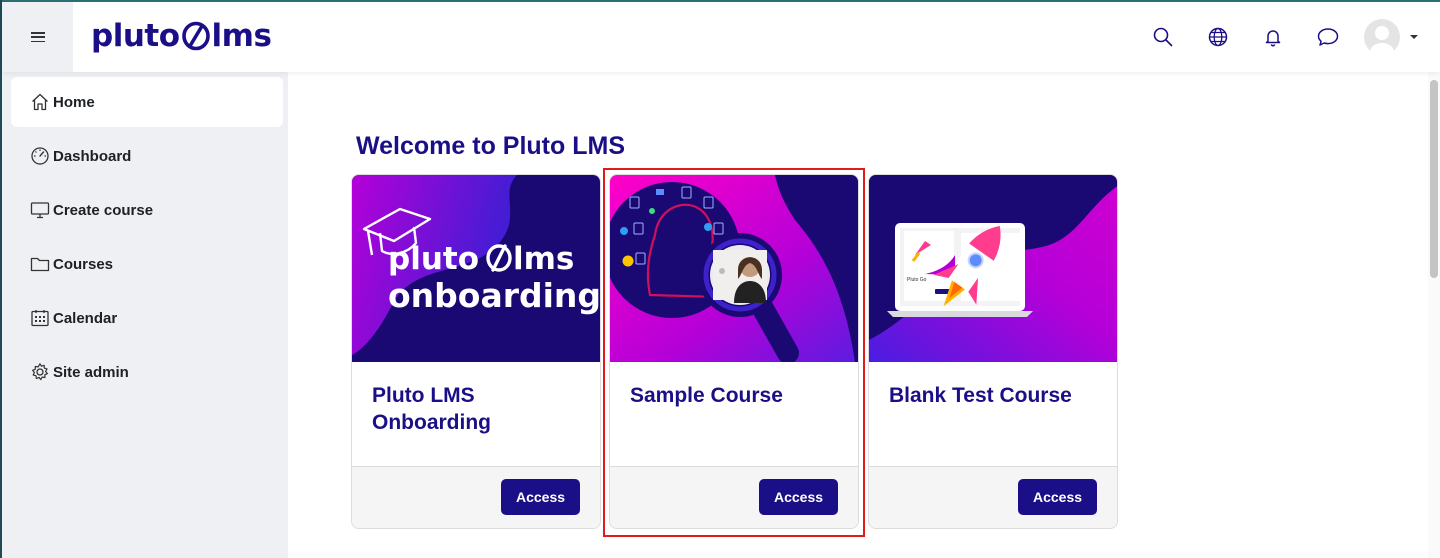 Image resolution: width=1440 pixels, height=558 pixels. What do you see at coordinates (1414, 37) in the screenshot?
I see `caret-down-icon` at bounding box center [1414, 37].